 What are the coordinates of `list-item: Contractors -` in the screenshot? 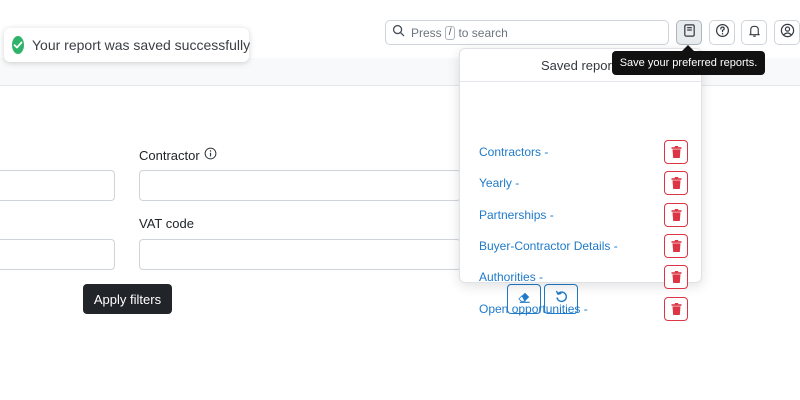 It's located at (581, 153).